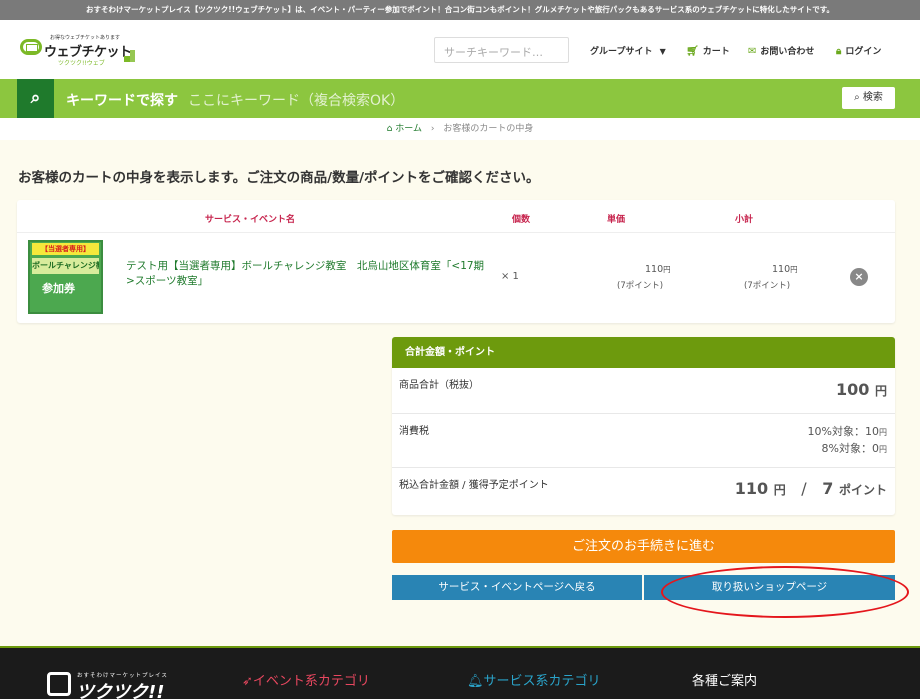 This screenshot has width=920, height=699. I want to click on keyword-search-label: キーワードで探す, so click(122, 101).